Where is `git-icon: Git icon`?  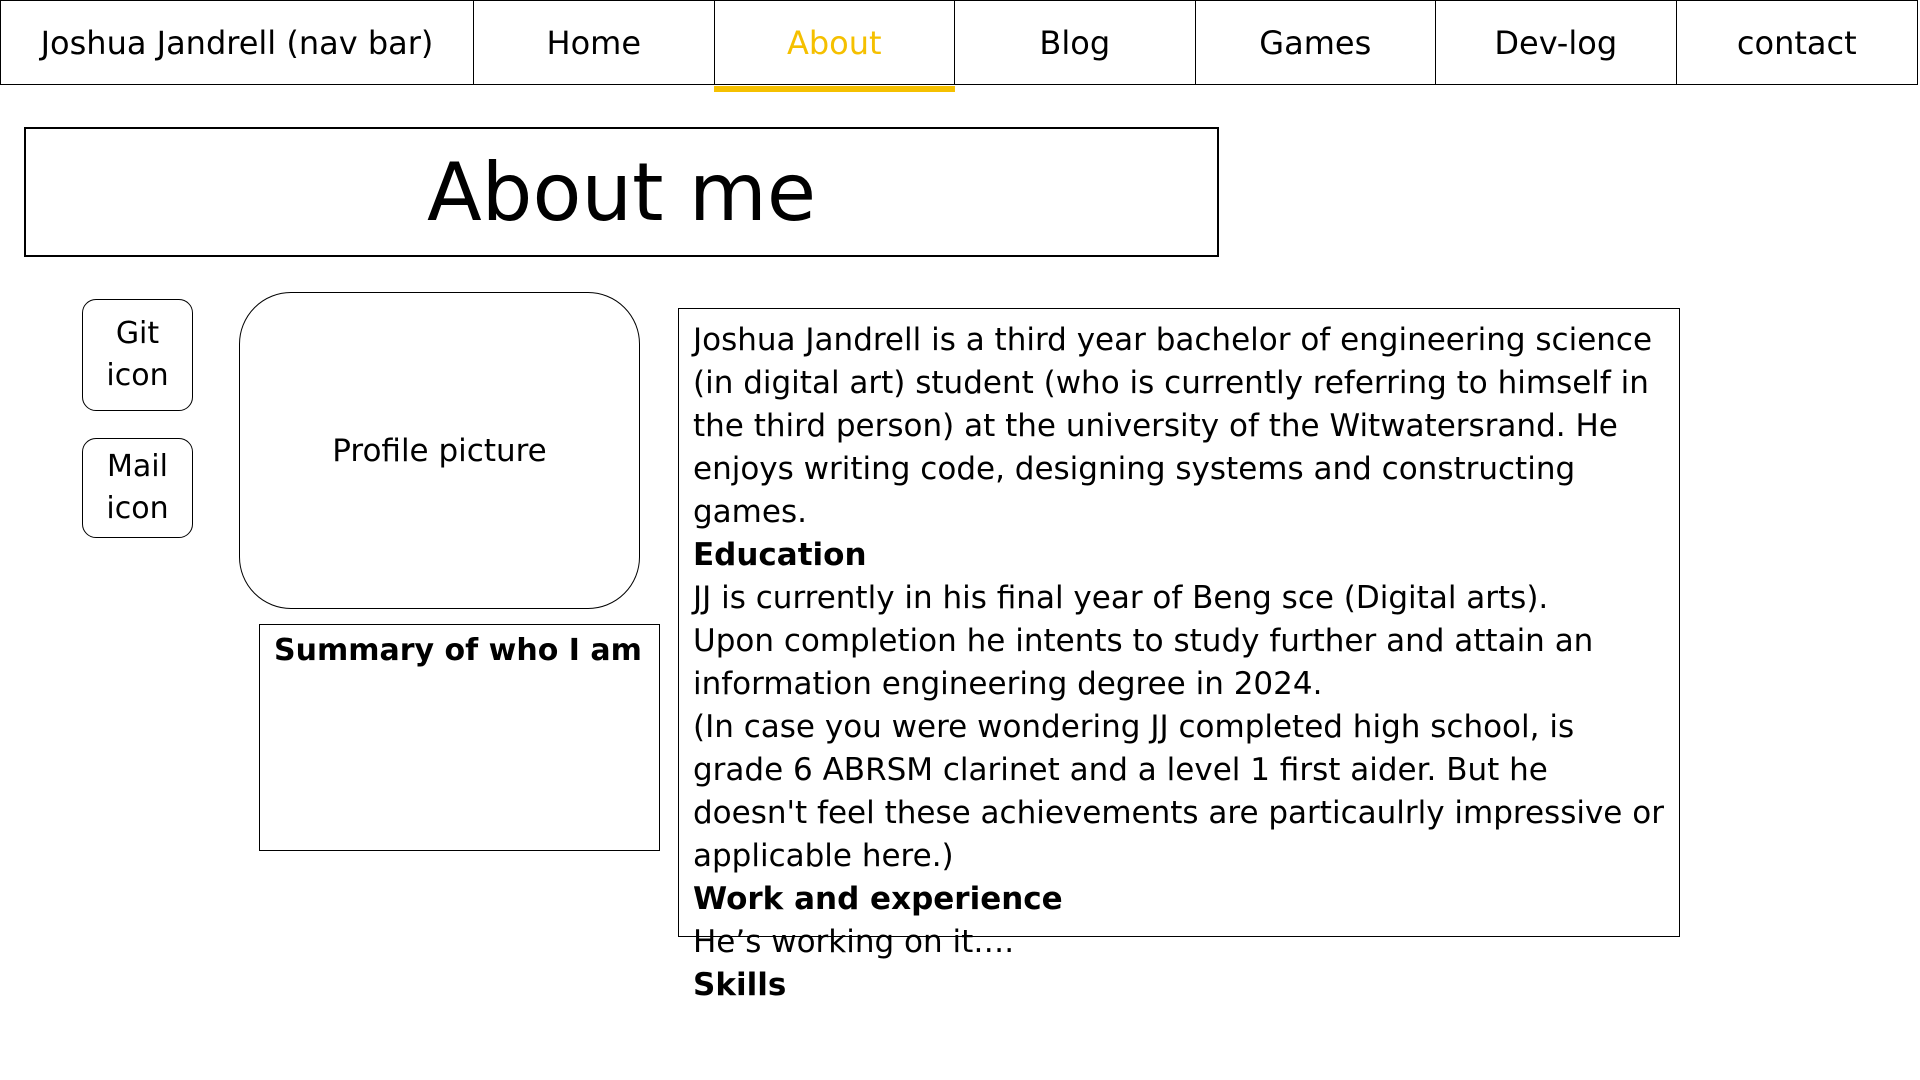 git-icon: Git icon is located at coordinates (137, 355).